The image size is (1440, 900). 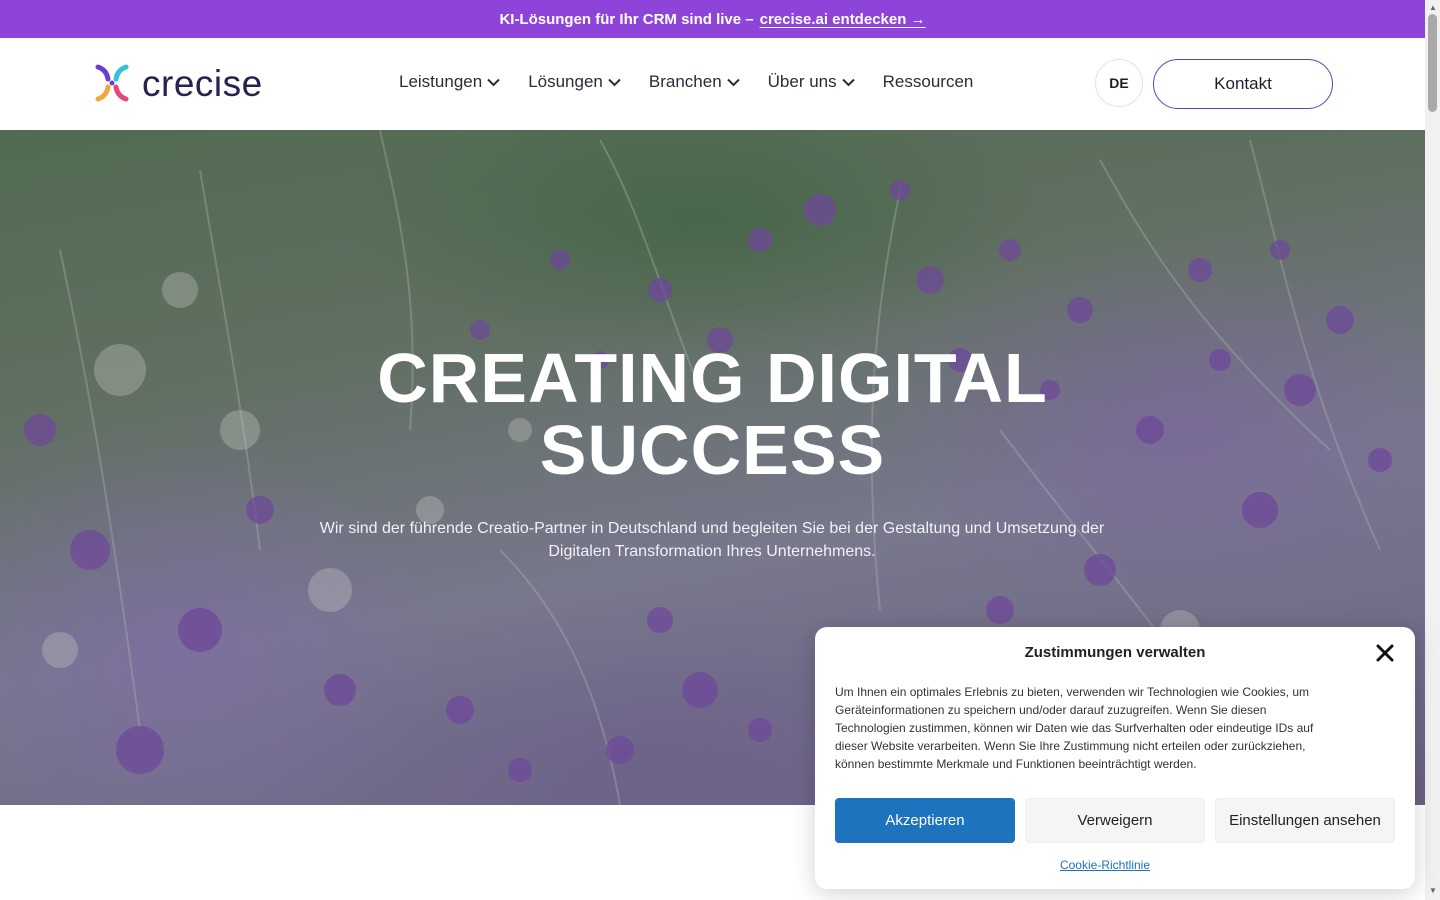 What do you see at coordinates (626, 19) in the screenshot?
I see `announcement-text: KI-Lösungen für Ihr CRM sind live –` at bounding box center [626, 19].